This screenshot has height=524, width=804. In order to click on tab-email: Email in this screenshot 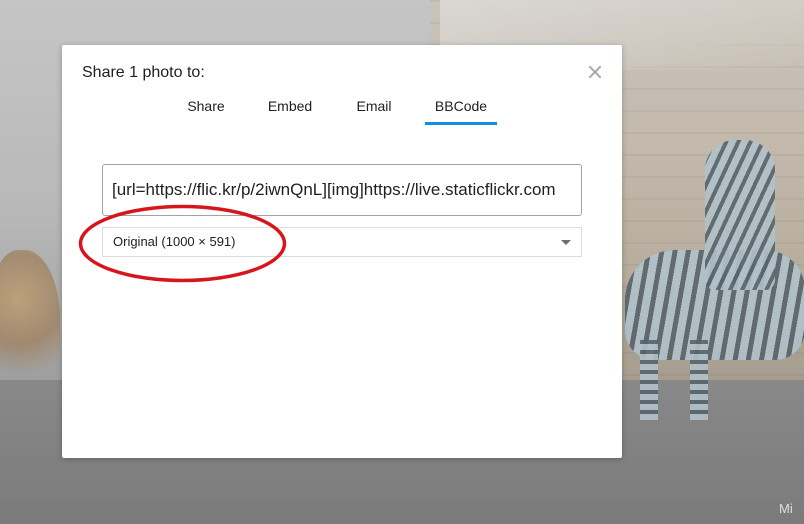, I will do `click(374, 110)`.